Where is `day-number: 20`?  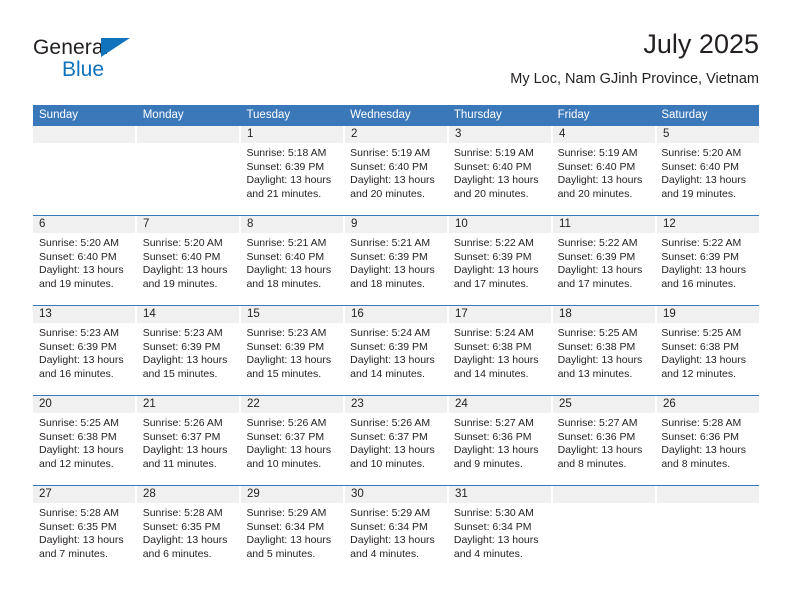
day-number: 20 is located at coordinates (85, 404).